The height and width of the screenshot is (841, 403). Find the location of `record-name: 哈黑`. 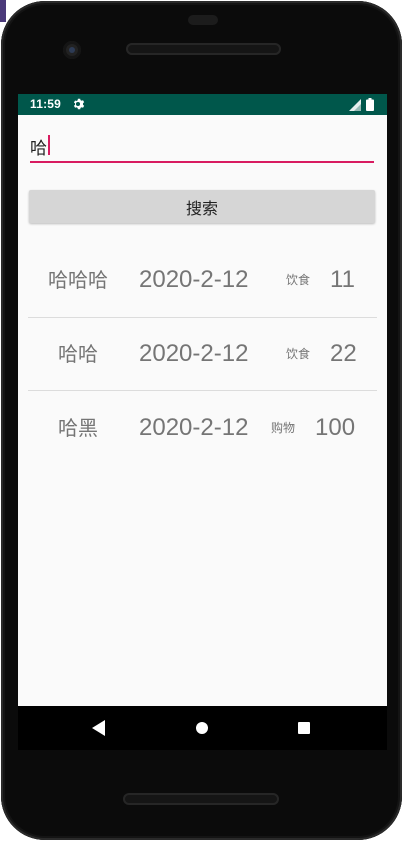

record-name: 哈黑 is located at coordinates (78, 428).